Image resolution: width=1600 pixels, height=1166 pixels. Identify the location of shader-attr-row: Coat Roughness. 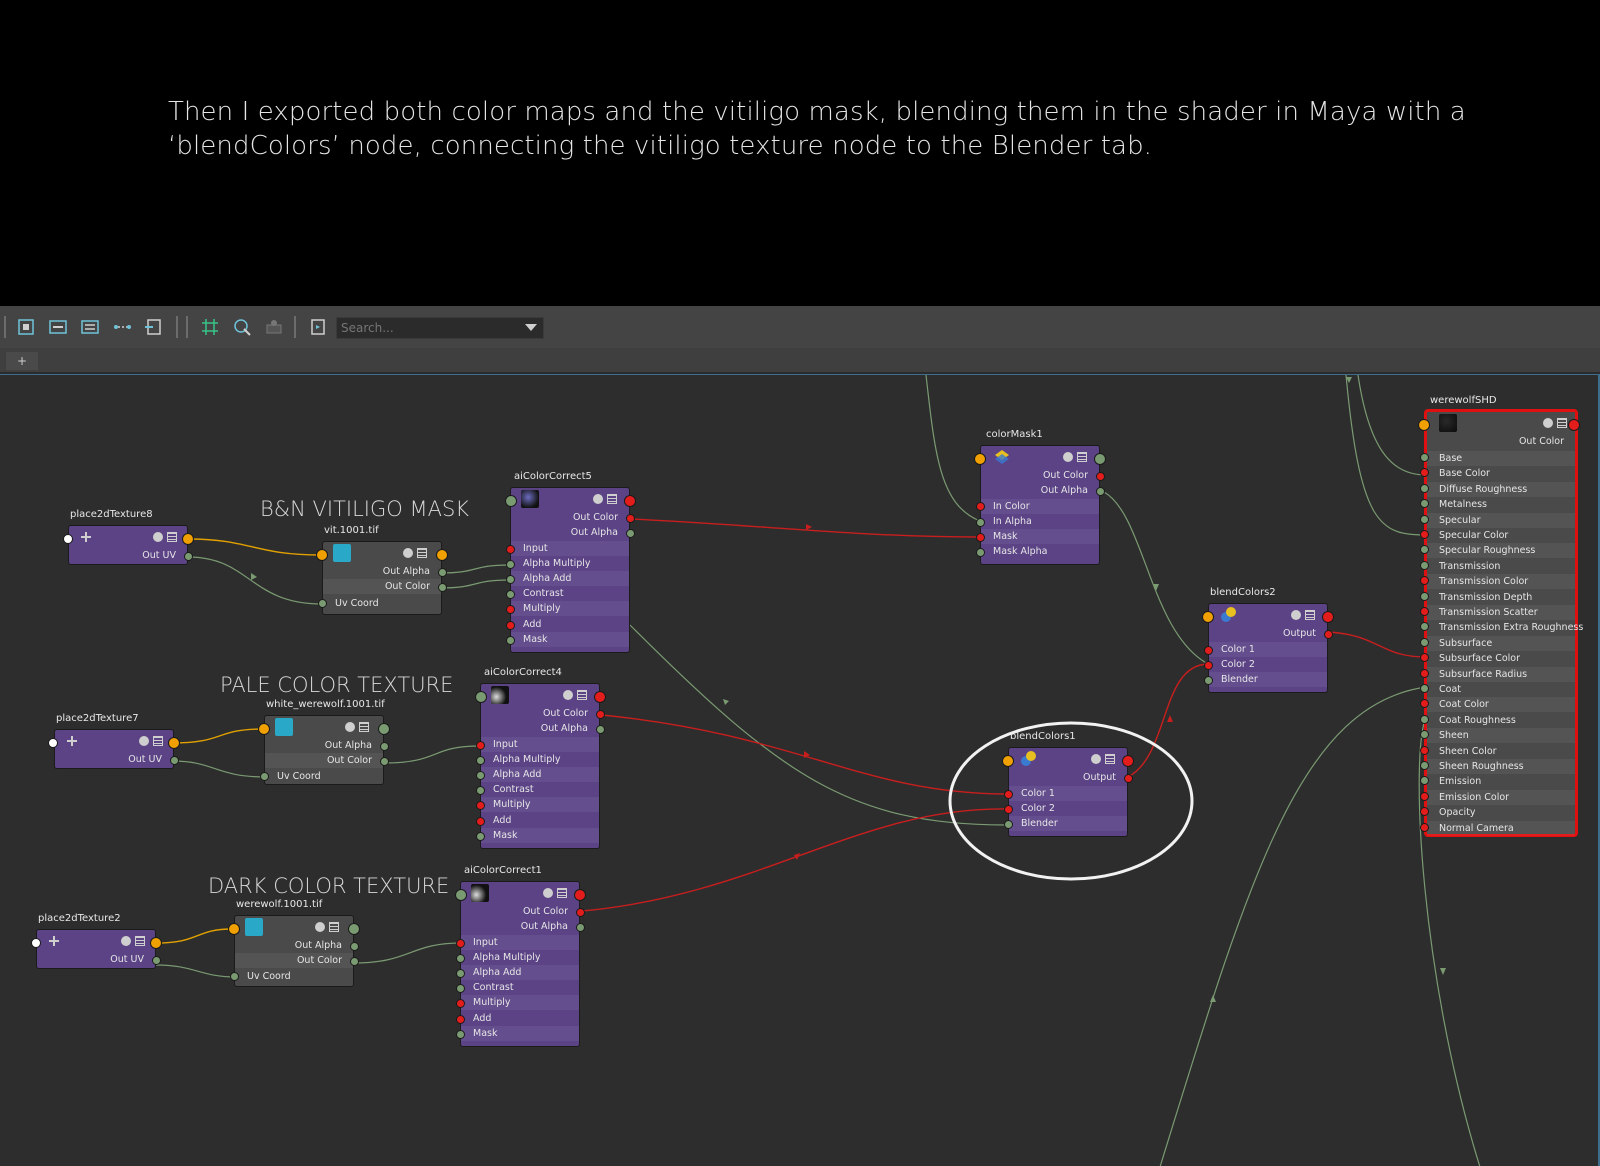
(1501, 720).